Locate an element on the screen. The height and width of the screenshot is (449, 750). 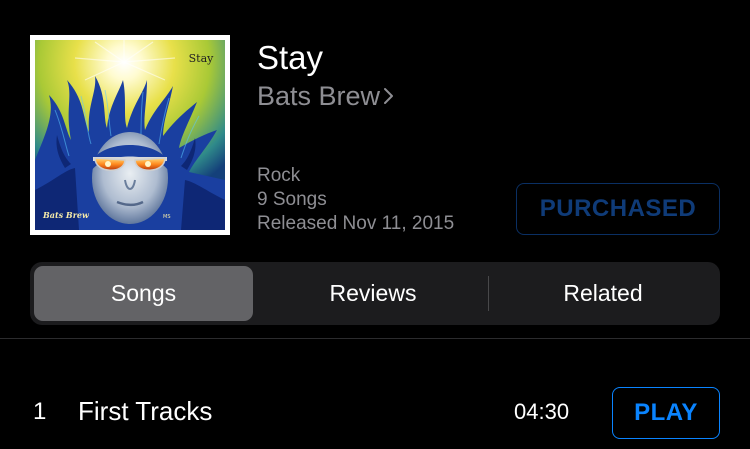
segment-divider is located at coordinates (488, 293).